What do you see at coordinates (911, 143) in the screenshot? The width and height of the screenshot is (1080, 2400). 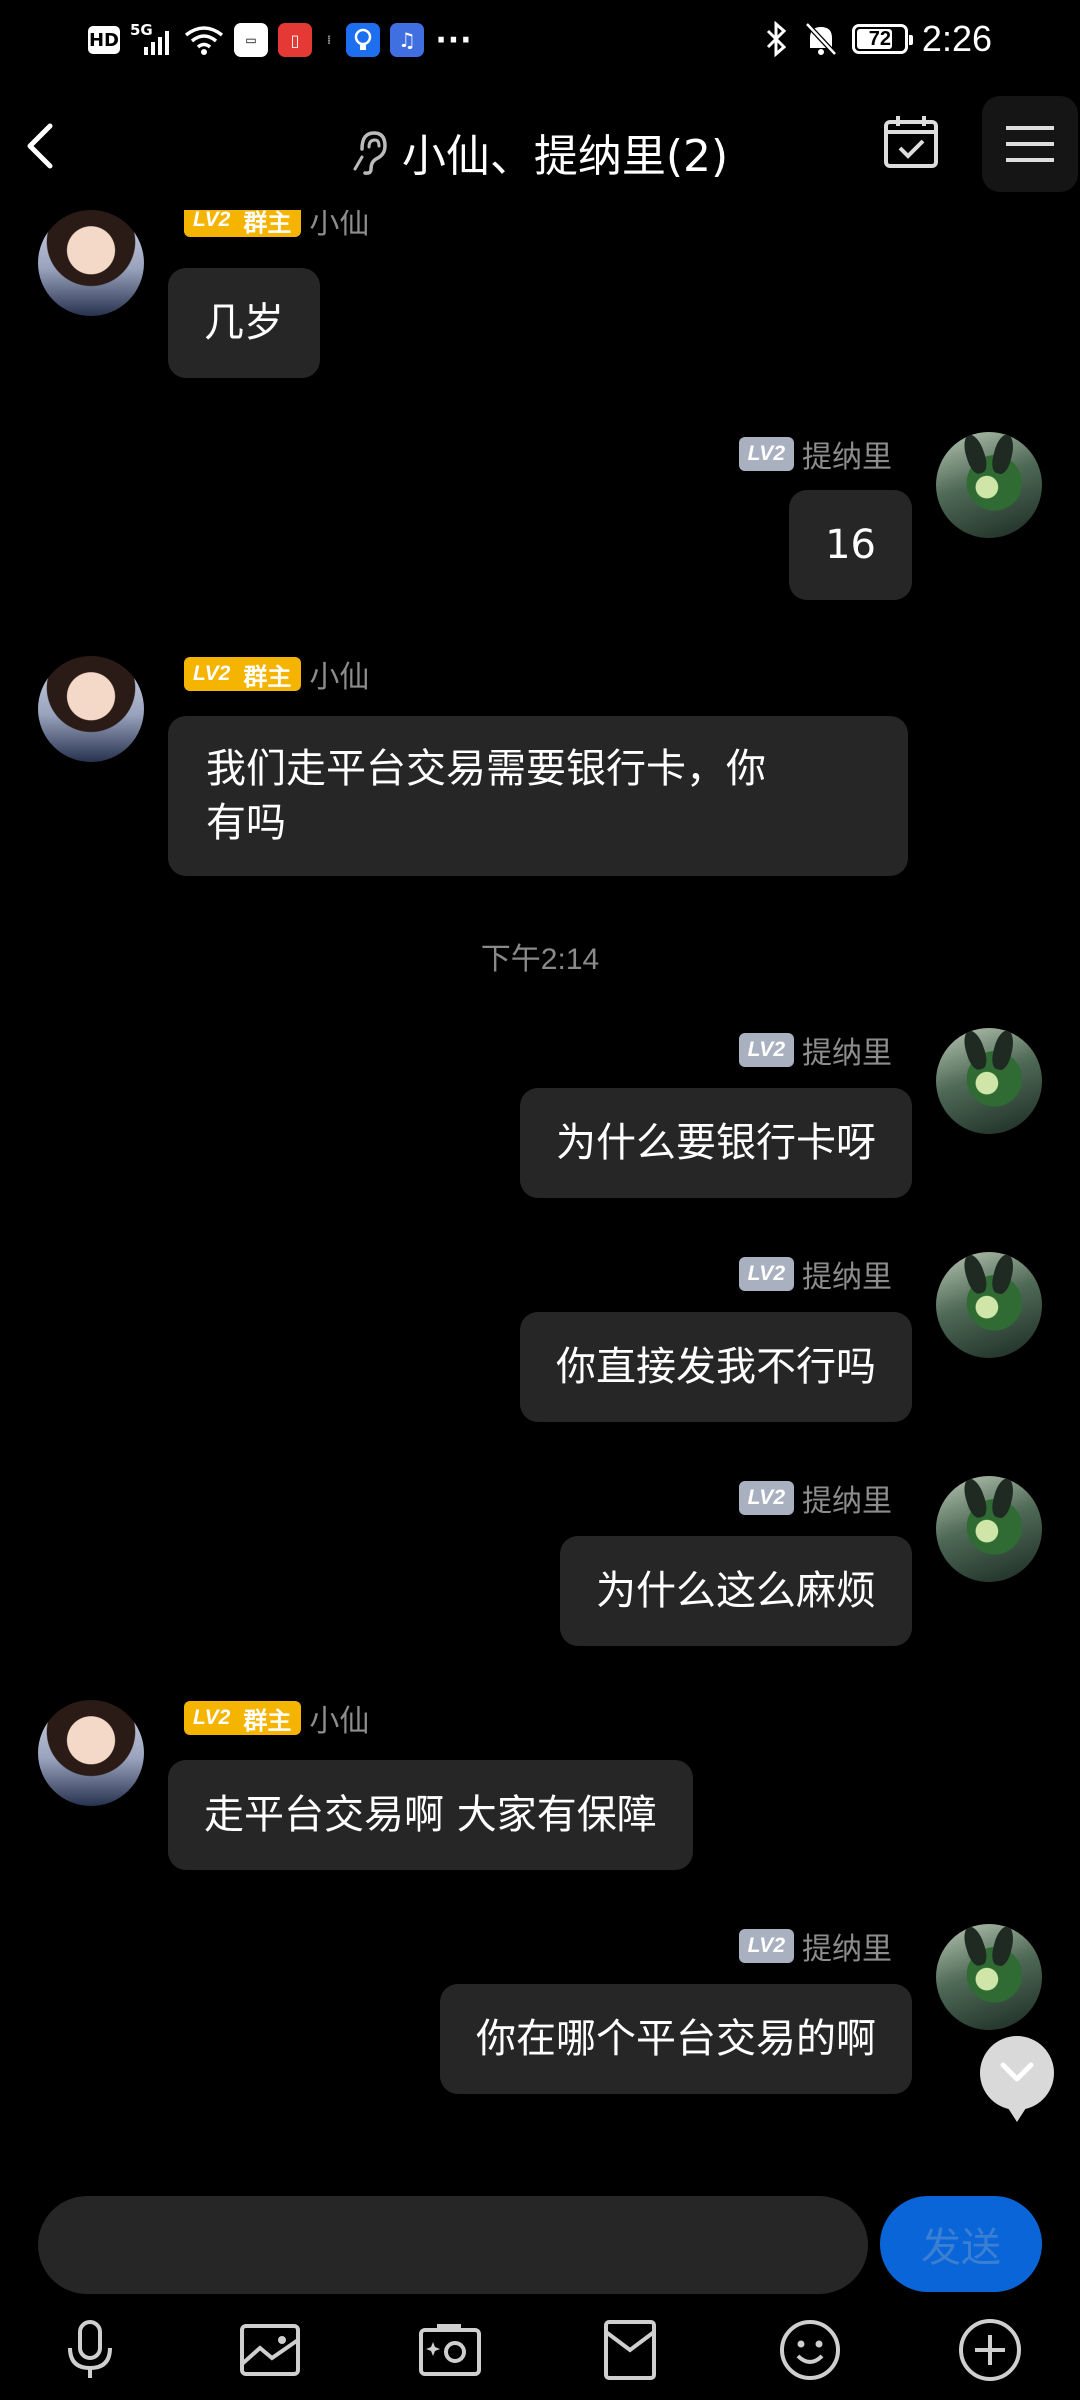 I see `calendar-check-icon` at bounding box center [911, 143].